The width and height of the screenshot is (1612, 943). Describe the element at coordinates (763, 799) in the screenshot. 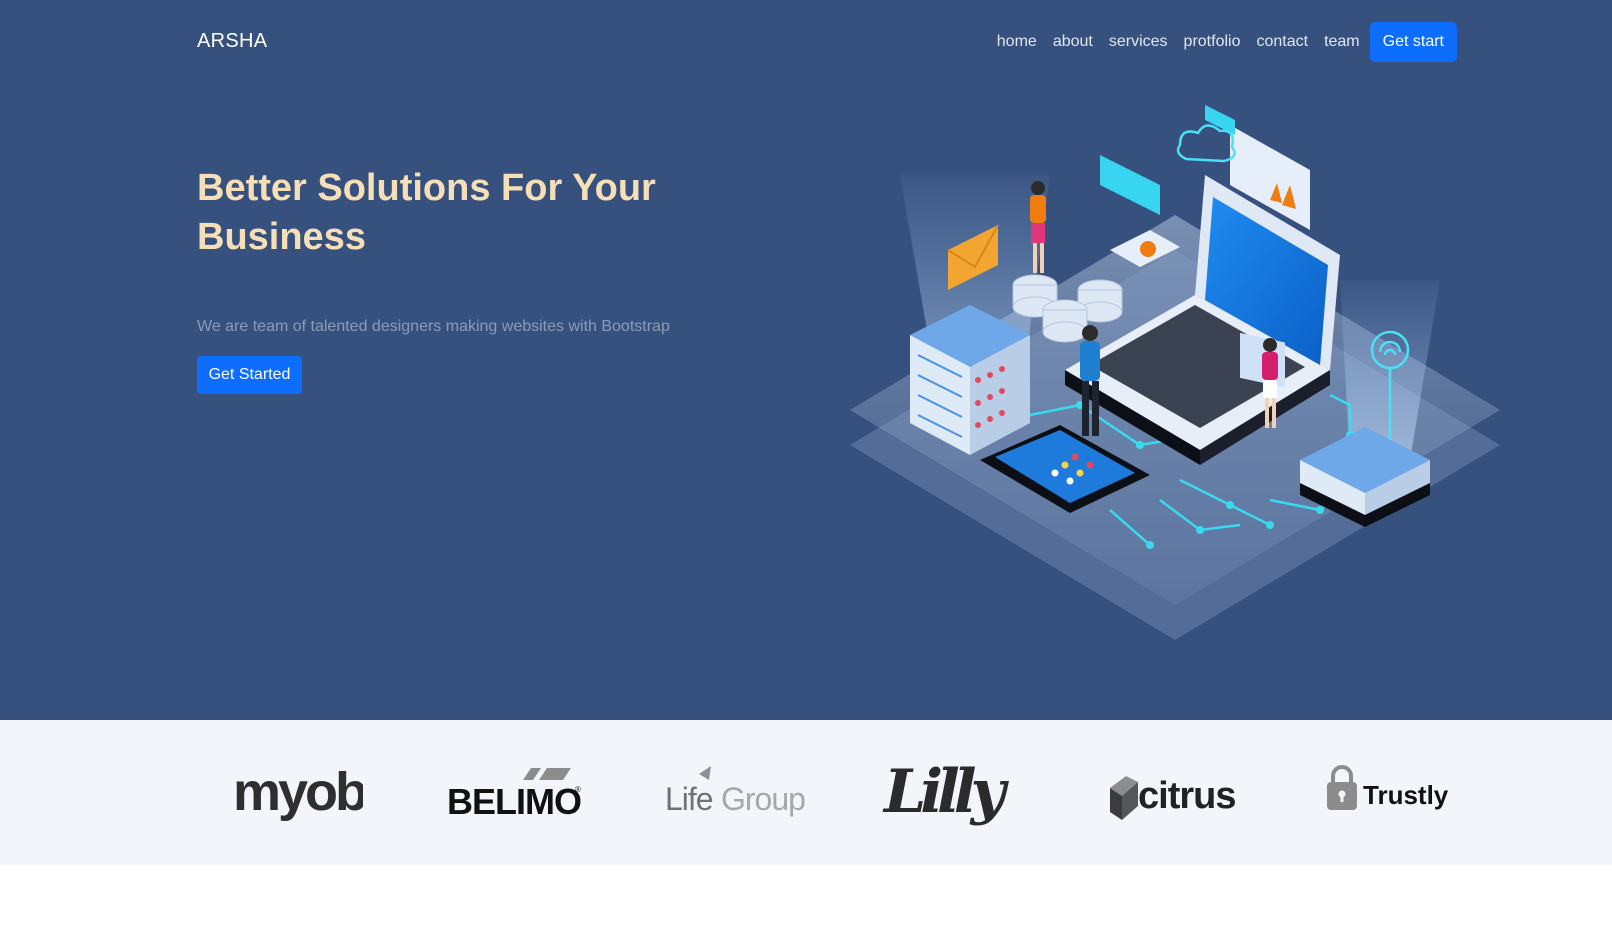

I see `svg-text: Groups` at that location.